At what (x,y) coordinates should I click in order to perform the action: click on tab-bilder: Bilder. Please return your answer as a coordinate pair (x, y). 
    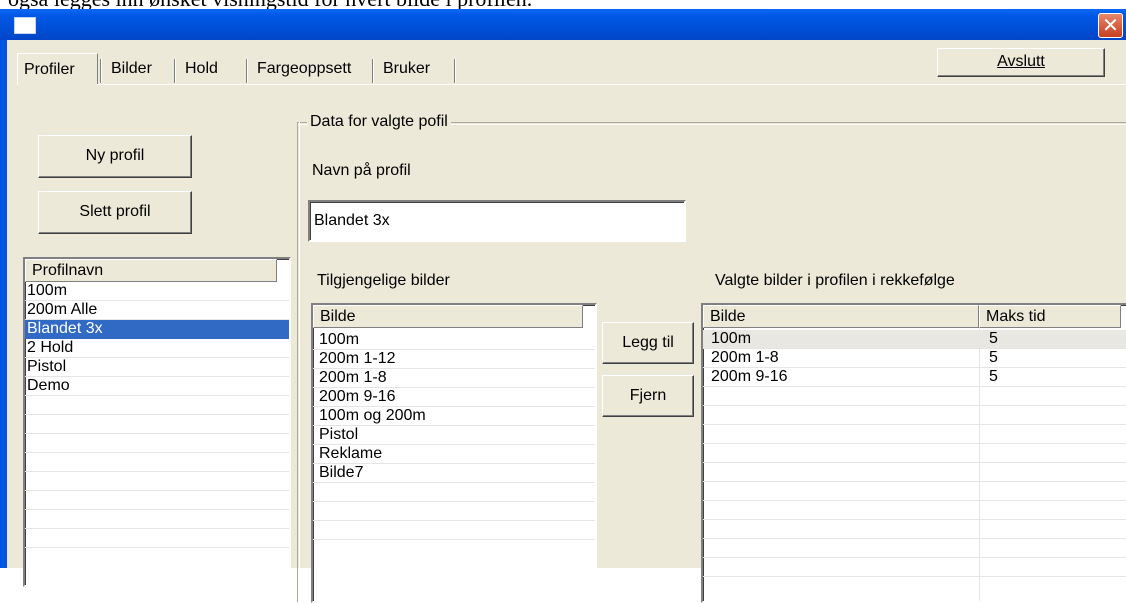
    Looking at the image, I should click on (131, 69).